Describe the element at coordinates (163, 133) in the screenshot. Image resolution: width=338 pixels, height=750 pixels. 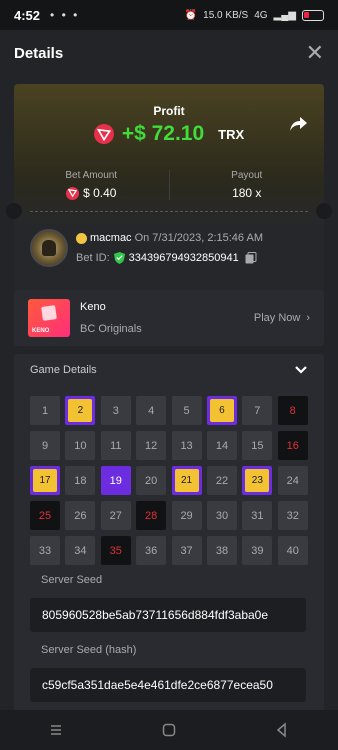
I see `profit-amount: +$ 72.10` at that location.